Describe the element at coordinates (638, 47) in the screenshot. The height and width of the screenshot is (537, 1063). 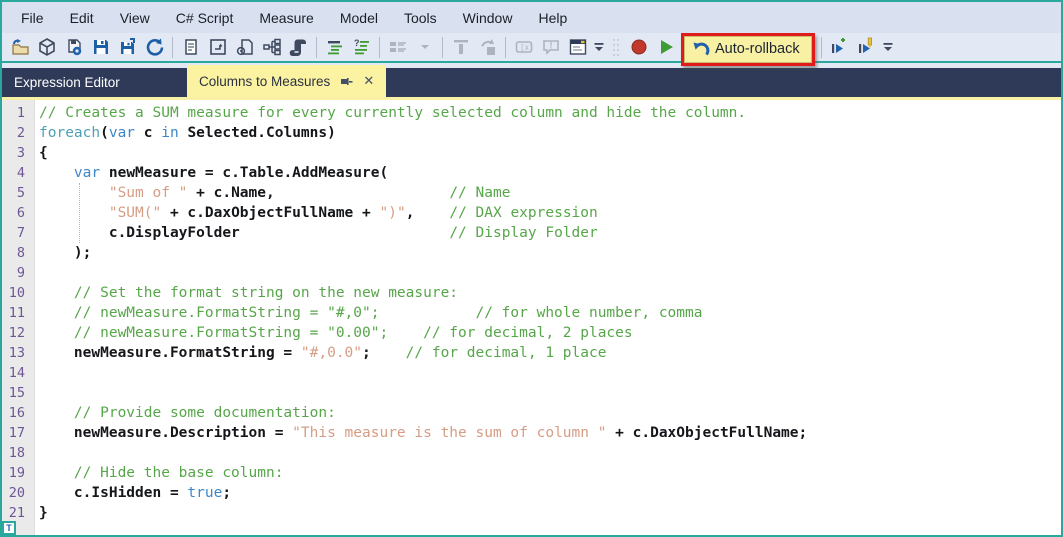
I see `record-icon` at that location.